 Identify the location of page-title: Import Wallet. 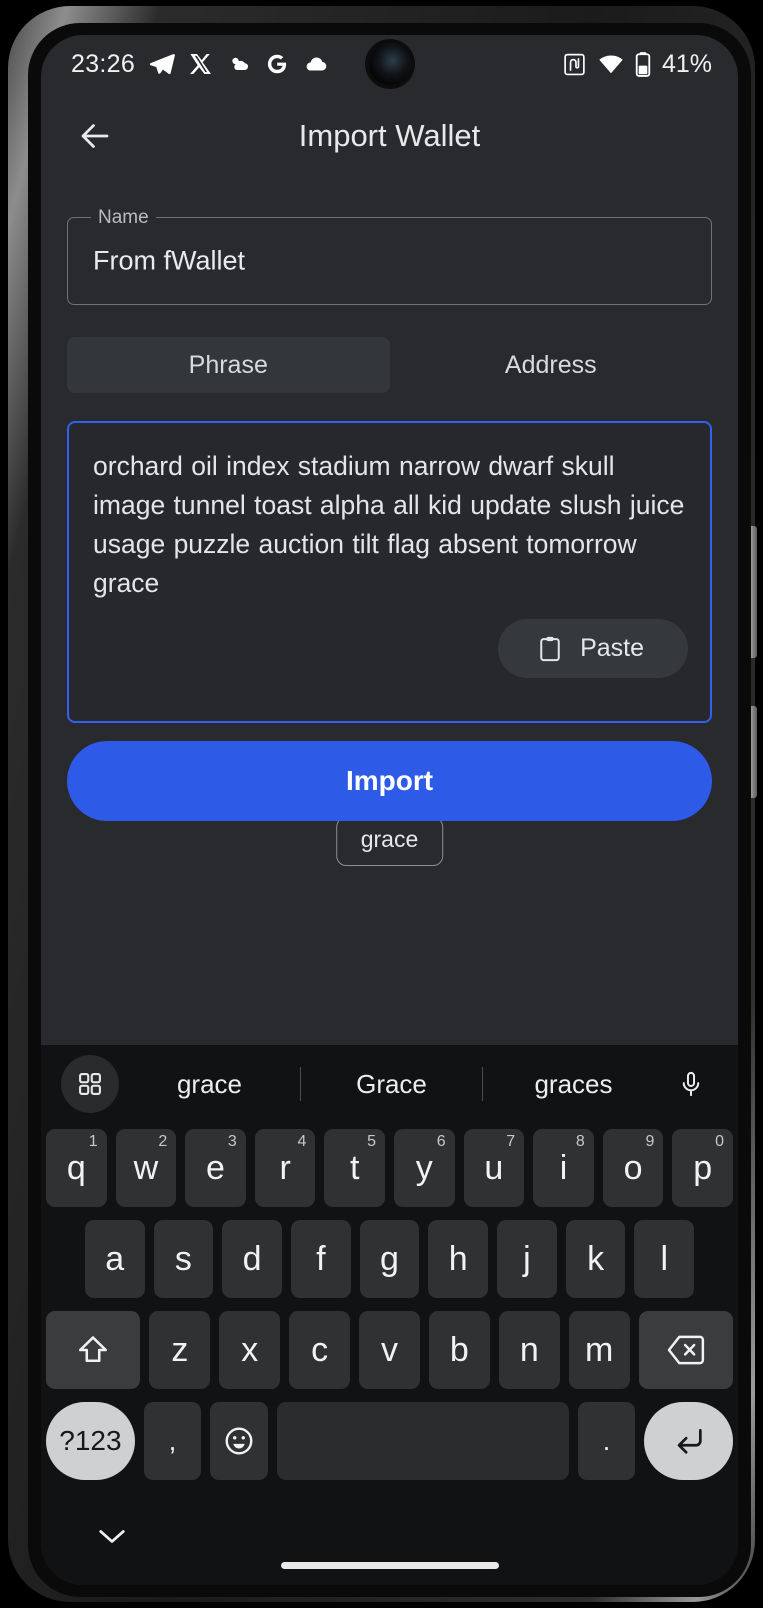
(389, 135).